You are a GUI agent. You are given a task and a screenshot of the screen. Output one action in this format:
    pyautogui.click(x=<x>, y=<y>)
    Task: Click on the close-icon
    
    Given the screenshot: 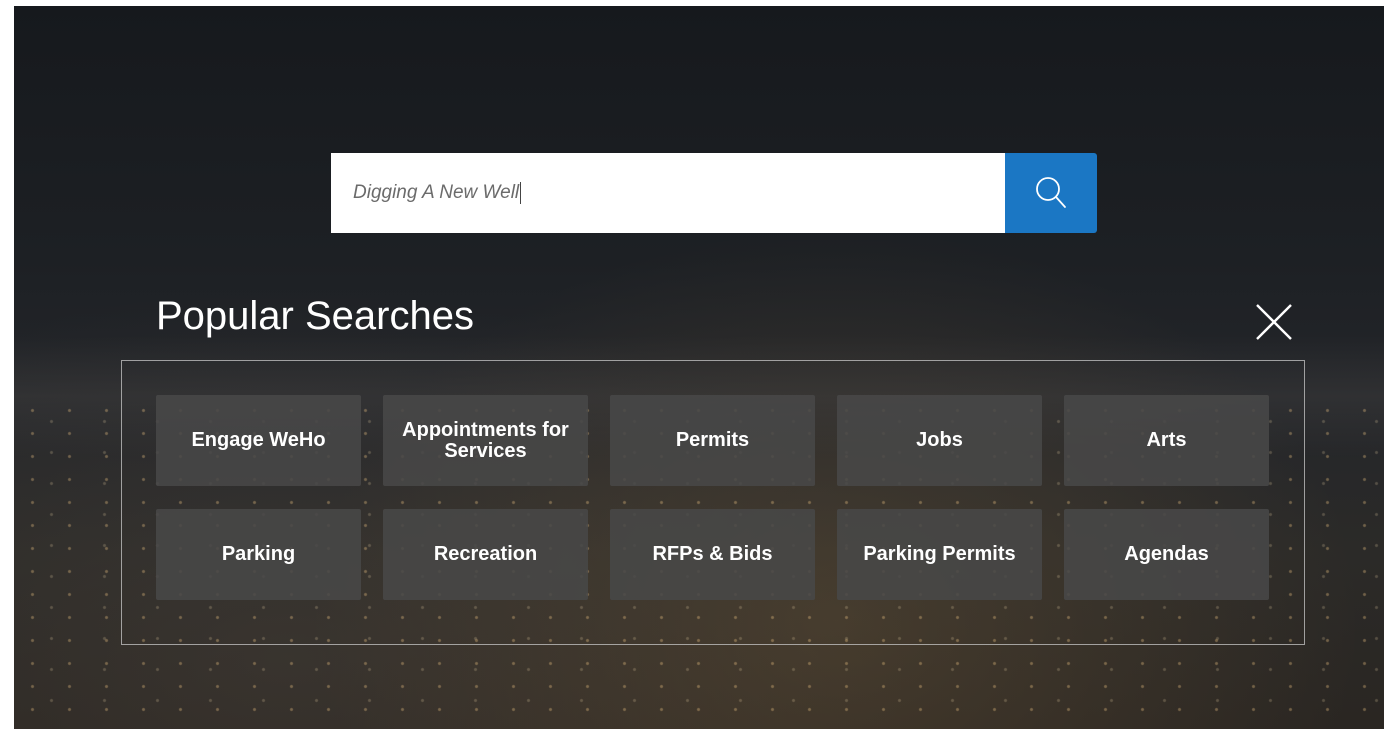 What is the action you would take?
    pyautogui.click(x=1274, y=322)
    